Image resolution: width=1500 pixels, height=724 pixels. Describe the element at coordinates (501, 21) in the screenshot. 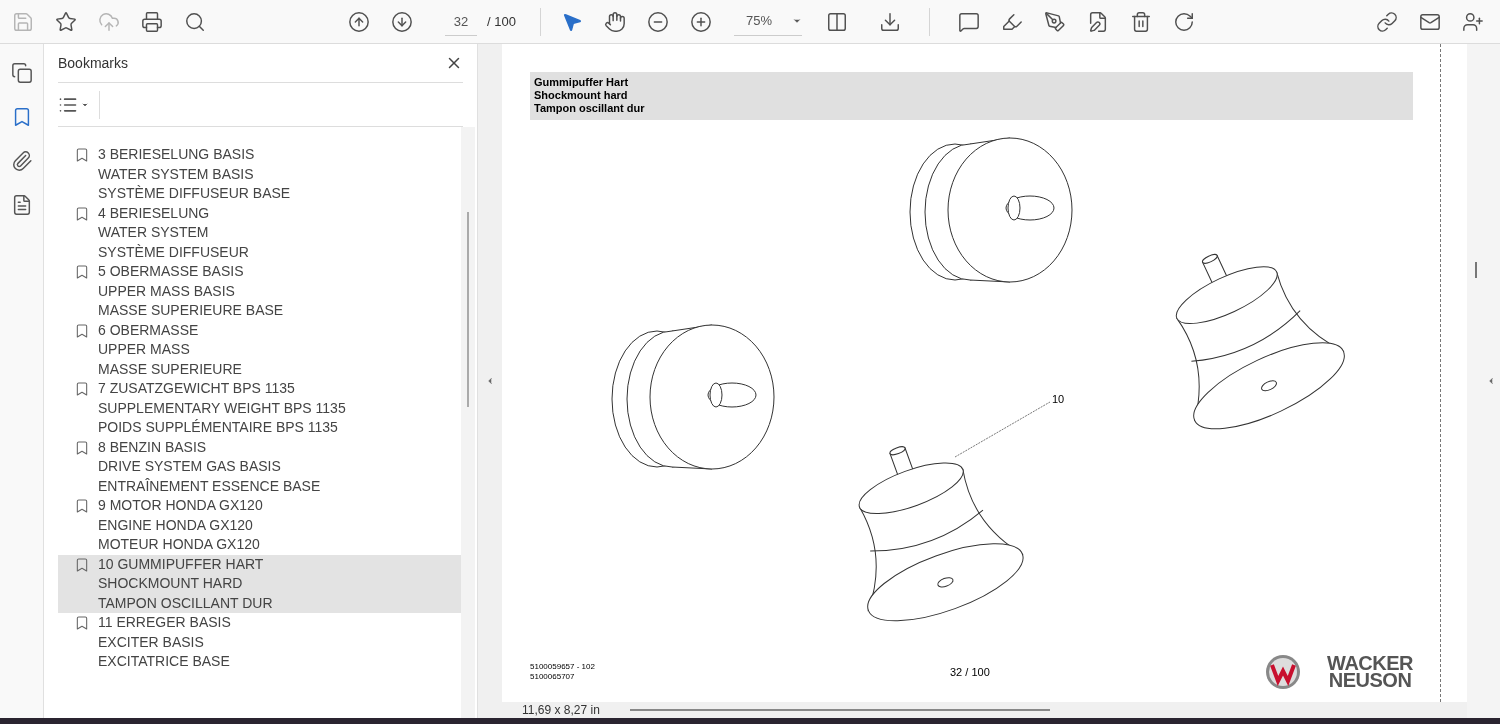

I see `page-total: / 100` at that location.